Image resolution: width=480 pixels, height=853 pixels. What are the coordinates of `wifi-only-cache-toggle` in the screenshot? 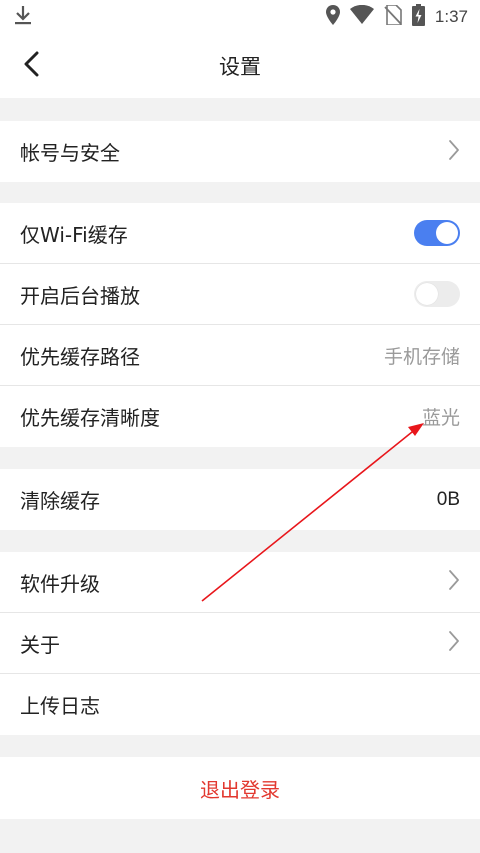 It's located at (437, 233).